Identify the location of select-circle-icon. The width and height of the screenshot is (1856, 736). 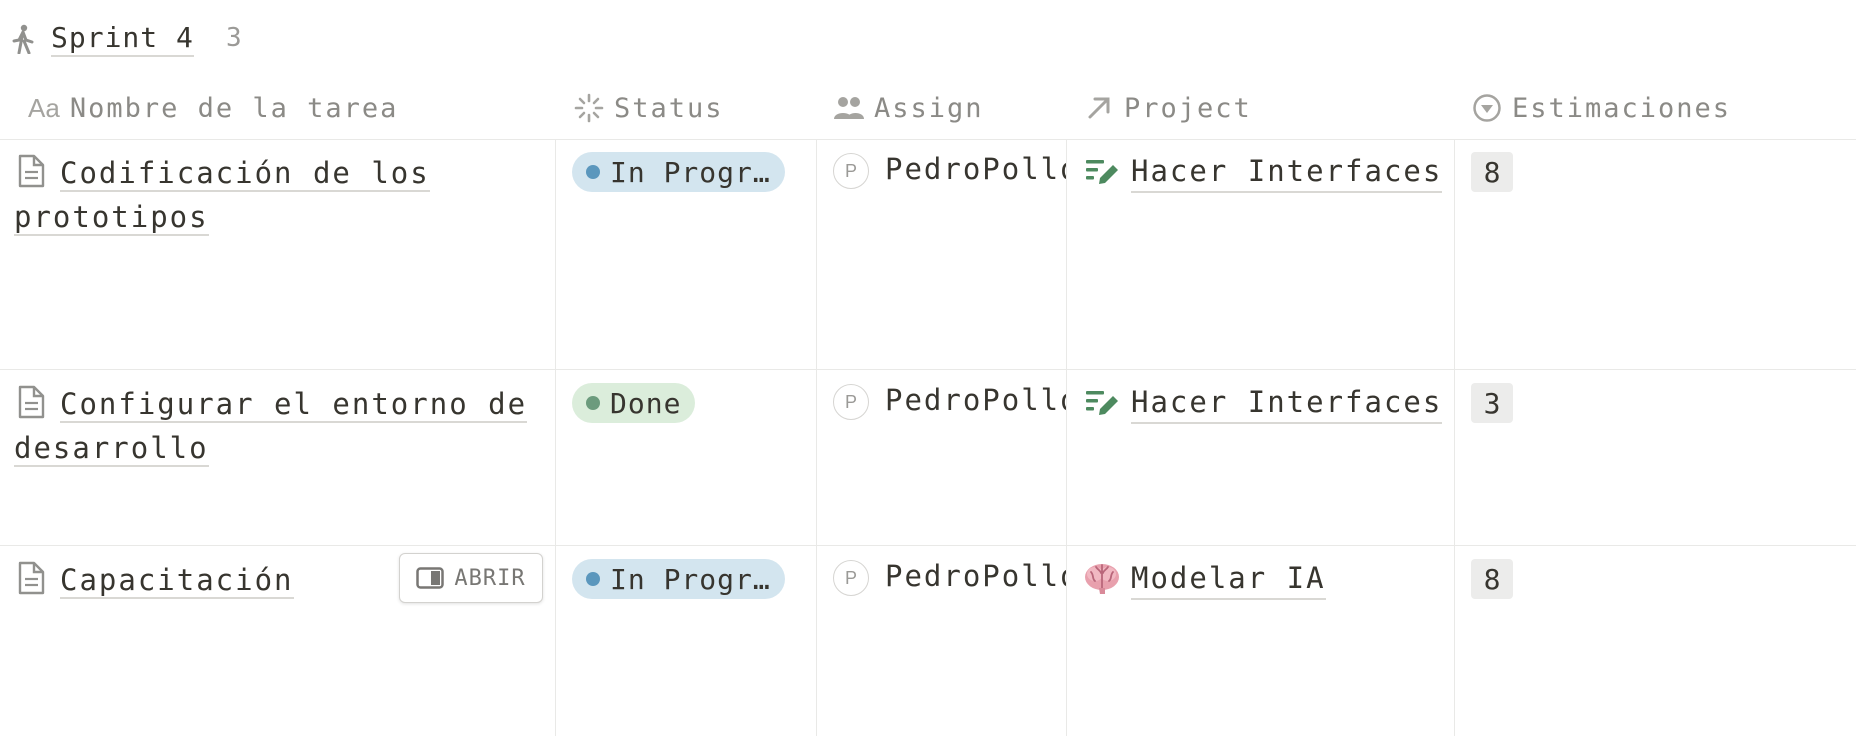
(1487, 108).